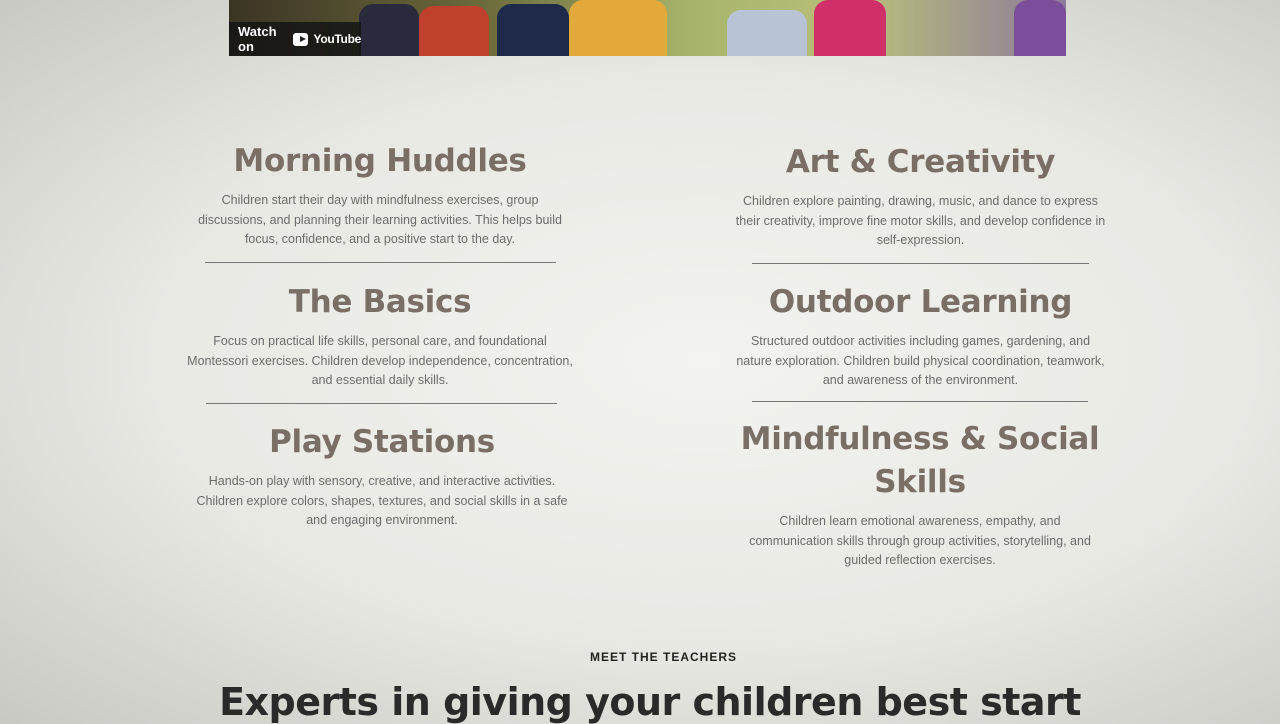 The image size is (1280, 724). I want to click on watch-on-label: Watch on, so click(257, 39).